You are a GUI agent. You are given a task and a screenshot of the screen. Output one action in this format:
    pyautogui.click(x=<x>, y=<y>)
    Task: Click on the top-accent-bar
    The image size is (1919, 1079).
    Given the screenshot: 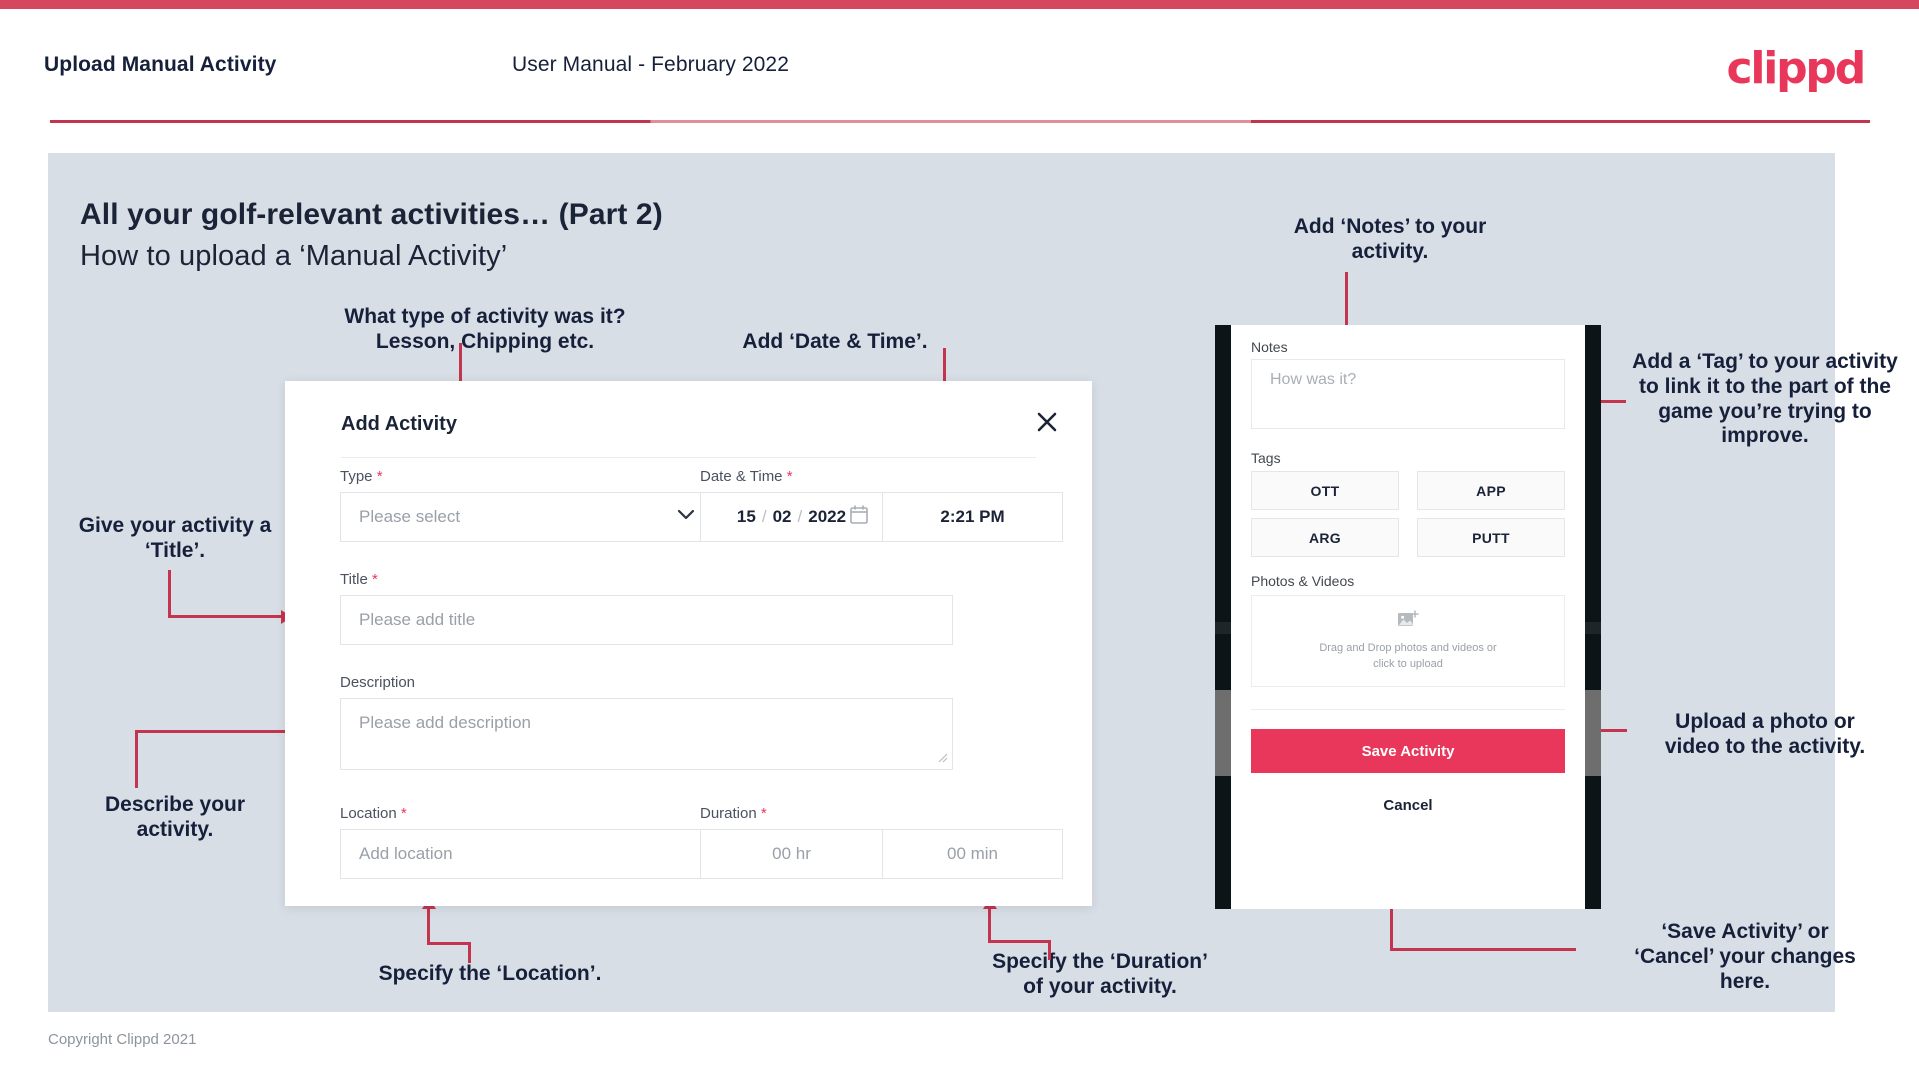 What is the action you would take?
    pyautogui.click(x=959, y=4)
    